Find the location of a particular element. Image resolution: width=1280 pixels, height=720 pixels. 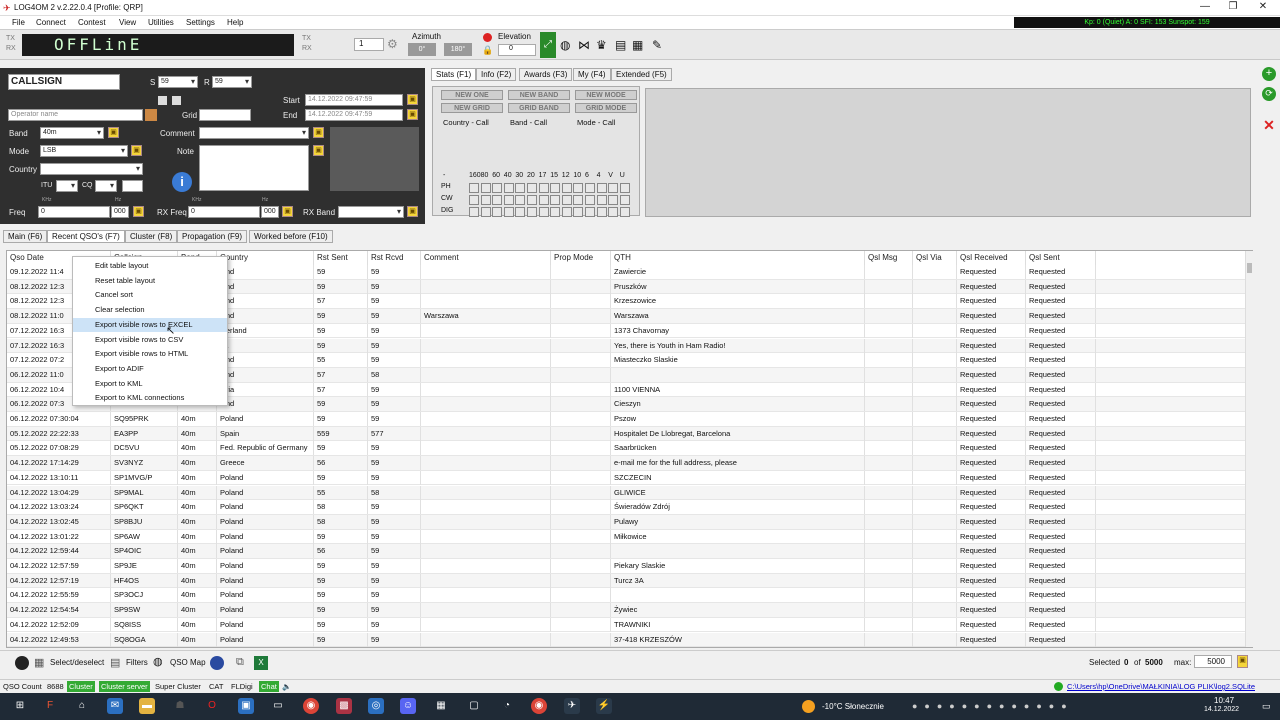

column-header: Qsl Via is located at coordinates (935, 258).